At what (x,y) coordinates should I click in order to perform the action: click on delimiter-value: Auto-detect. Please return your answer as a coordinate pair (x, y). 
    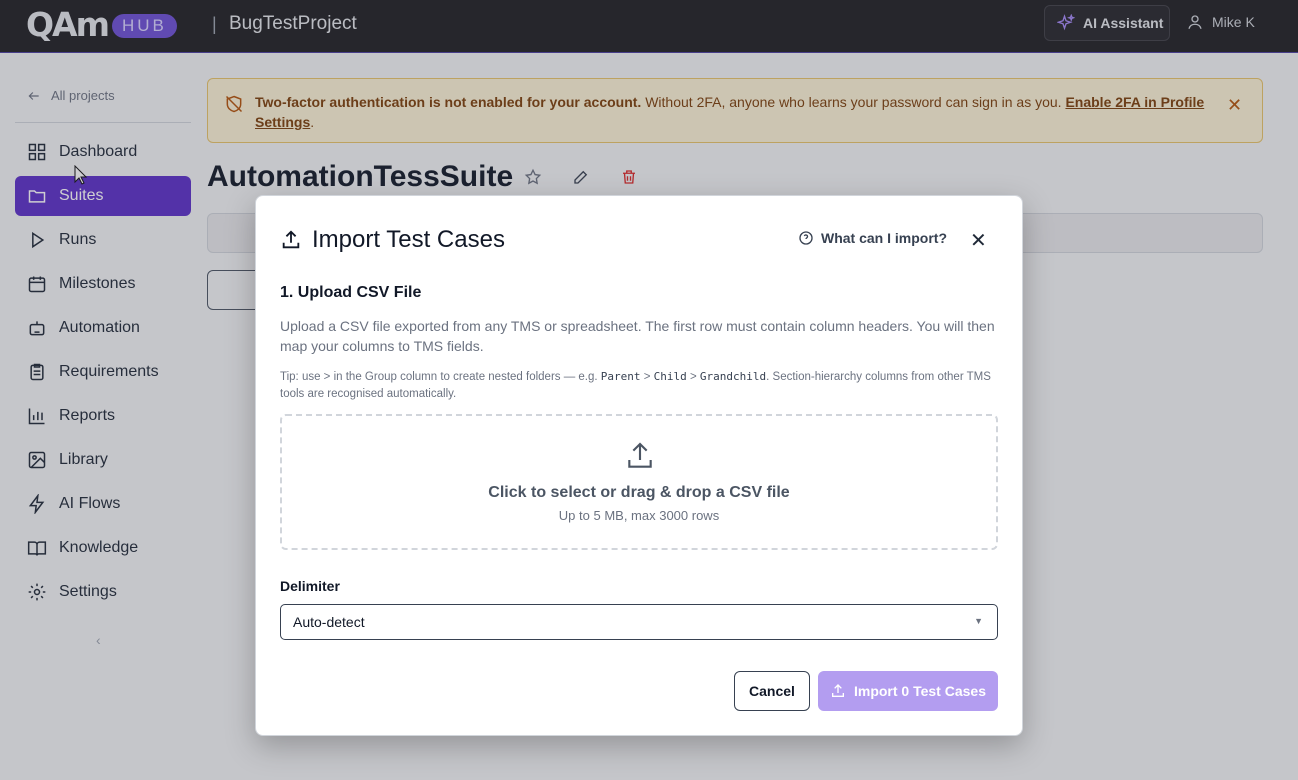
    Looking at the image, I should click on (329, 622).